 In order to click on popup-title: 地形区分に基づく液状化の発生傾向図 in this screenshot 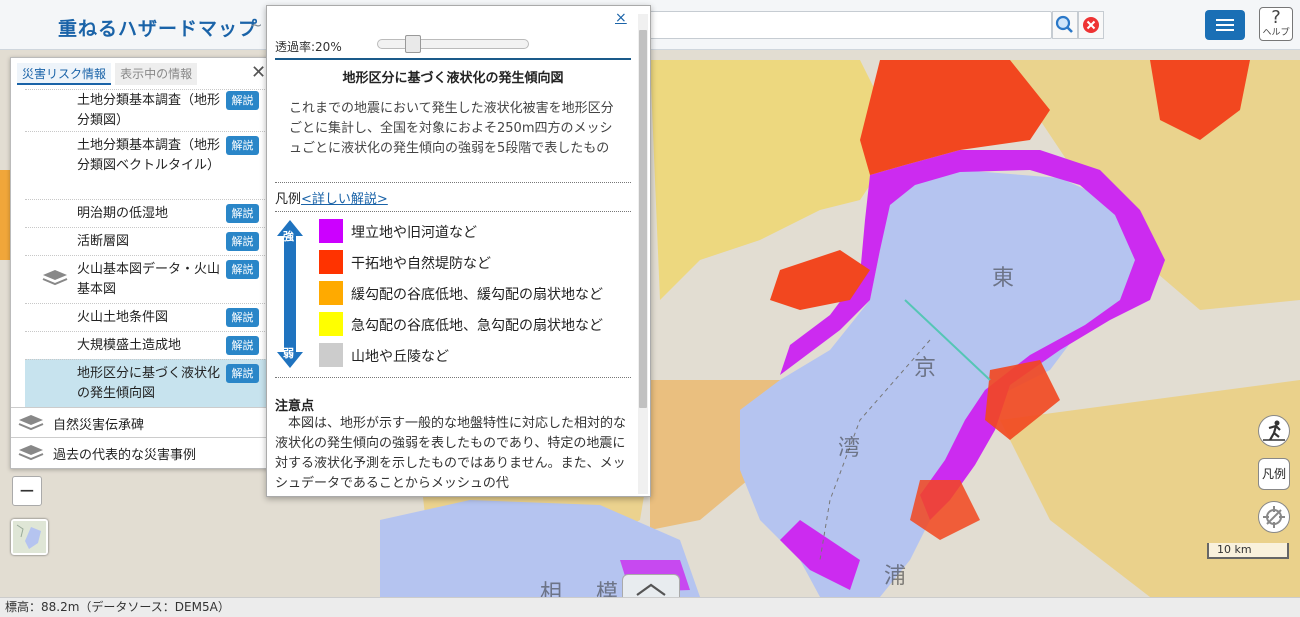, I will do `click(453, 78)`.